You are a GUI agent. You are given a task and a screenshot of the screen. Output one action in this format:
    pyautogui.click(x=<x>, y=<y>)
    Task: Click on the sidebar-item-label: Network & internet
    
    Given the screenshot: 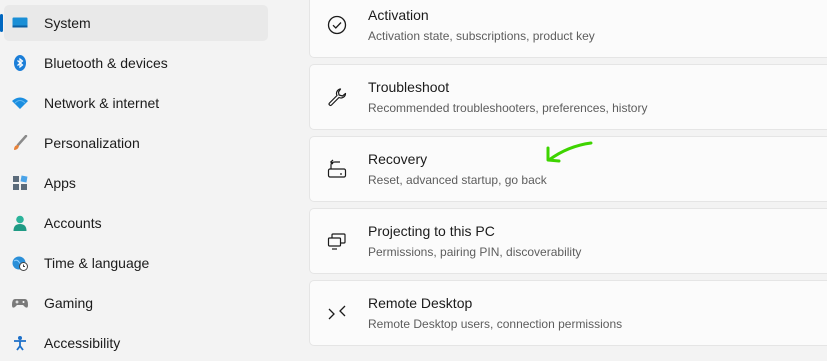 What is the action you would take?
    pyautogui.click(x=102, y=103)
    